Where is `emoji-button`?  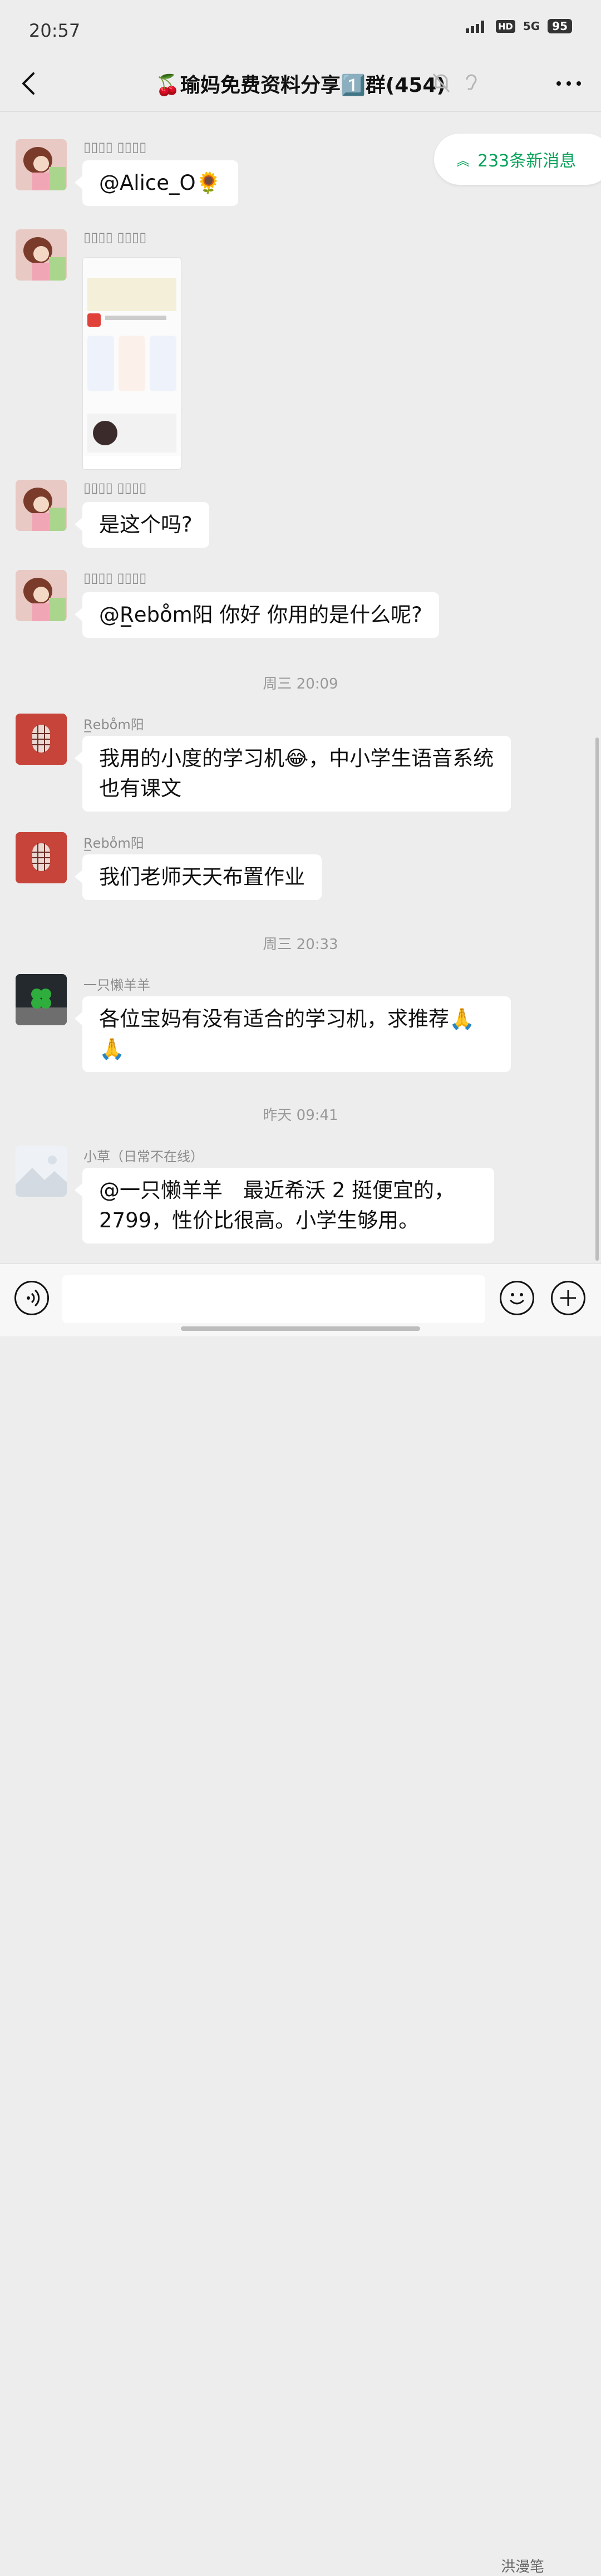
emoji-button is located at coordinates (517, 1298).